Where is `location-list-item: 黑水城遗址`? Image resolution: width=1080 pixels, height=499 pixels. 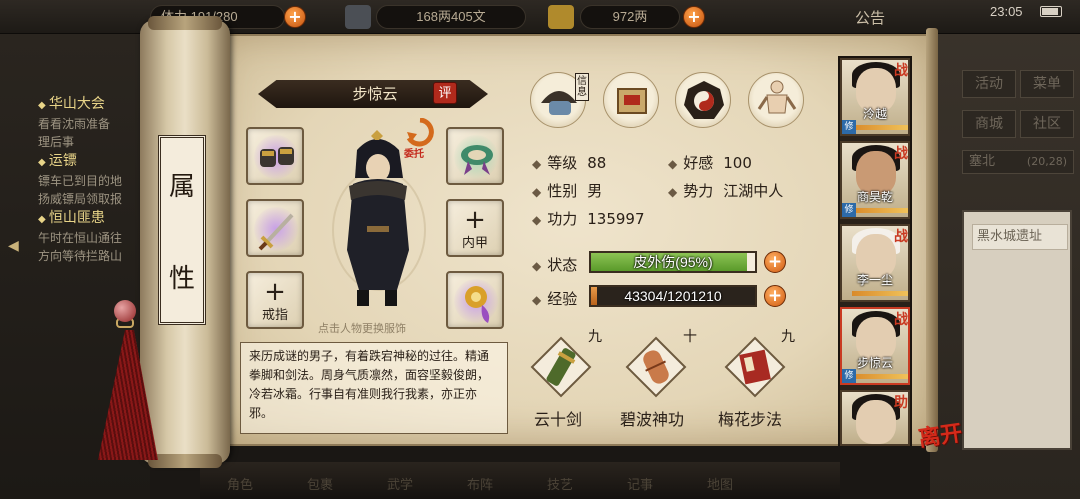
location-list-item: 黑水城遗址 is located at coordinates (1020, 237).